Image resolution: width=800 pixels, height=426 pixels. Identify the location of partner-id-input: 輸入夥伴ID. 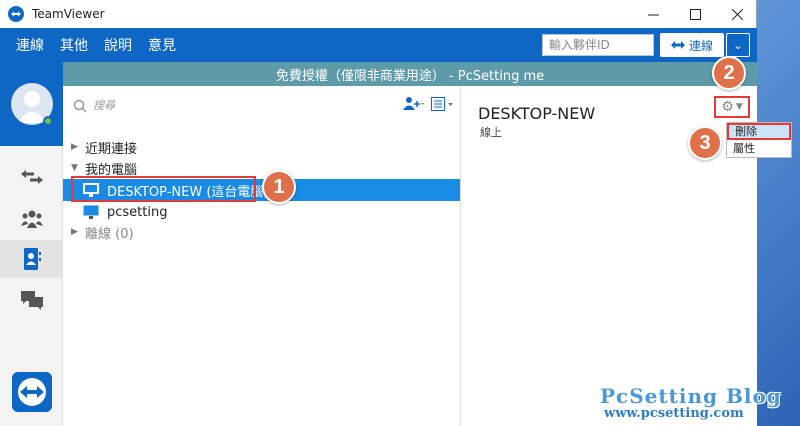
(598, 45).